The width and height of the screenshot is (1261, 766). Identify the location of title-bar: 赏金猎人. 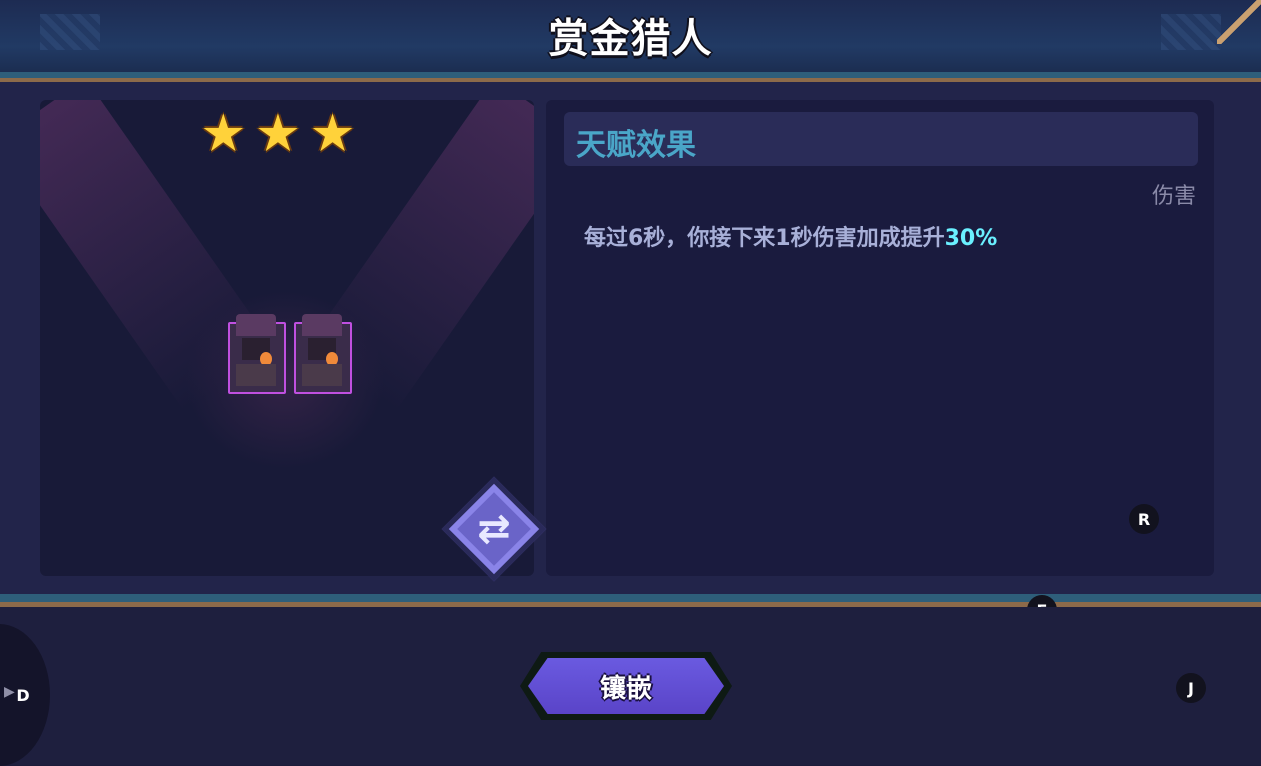
(630, 41).